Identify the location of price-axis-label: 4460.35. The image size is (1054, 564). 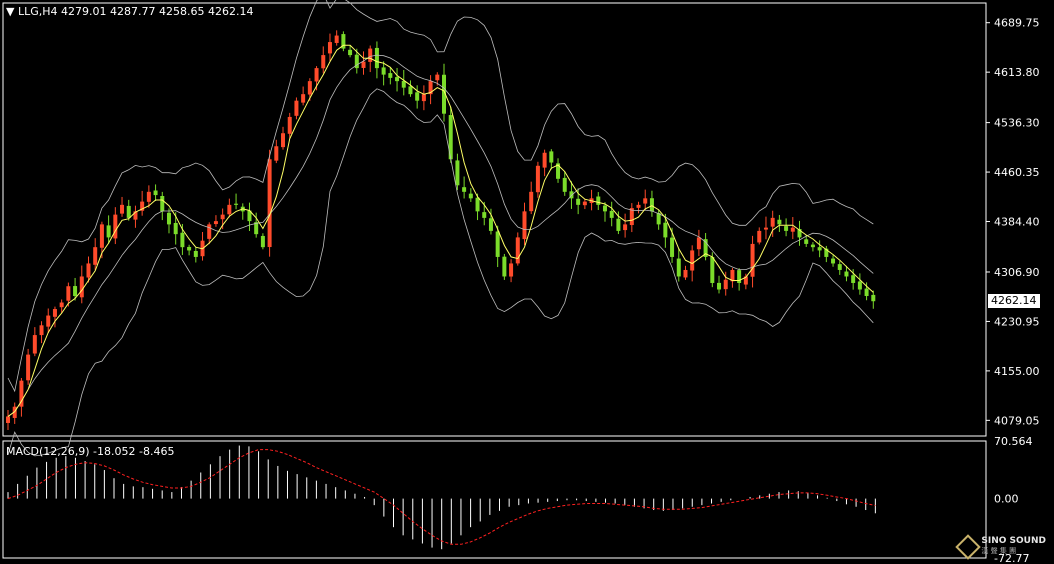
(1017, 172).